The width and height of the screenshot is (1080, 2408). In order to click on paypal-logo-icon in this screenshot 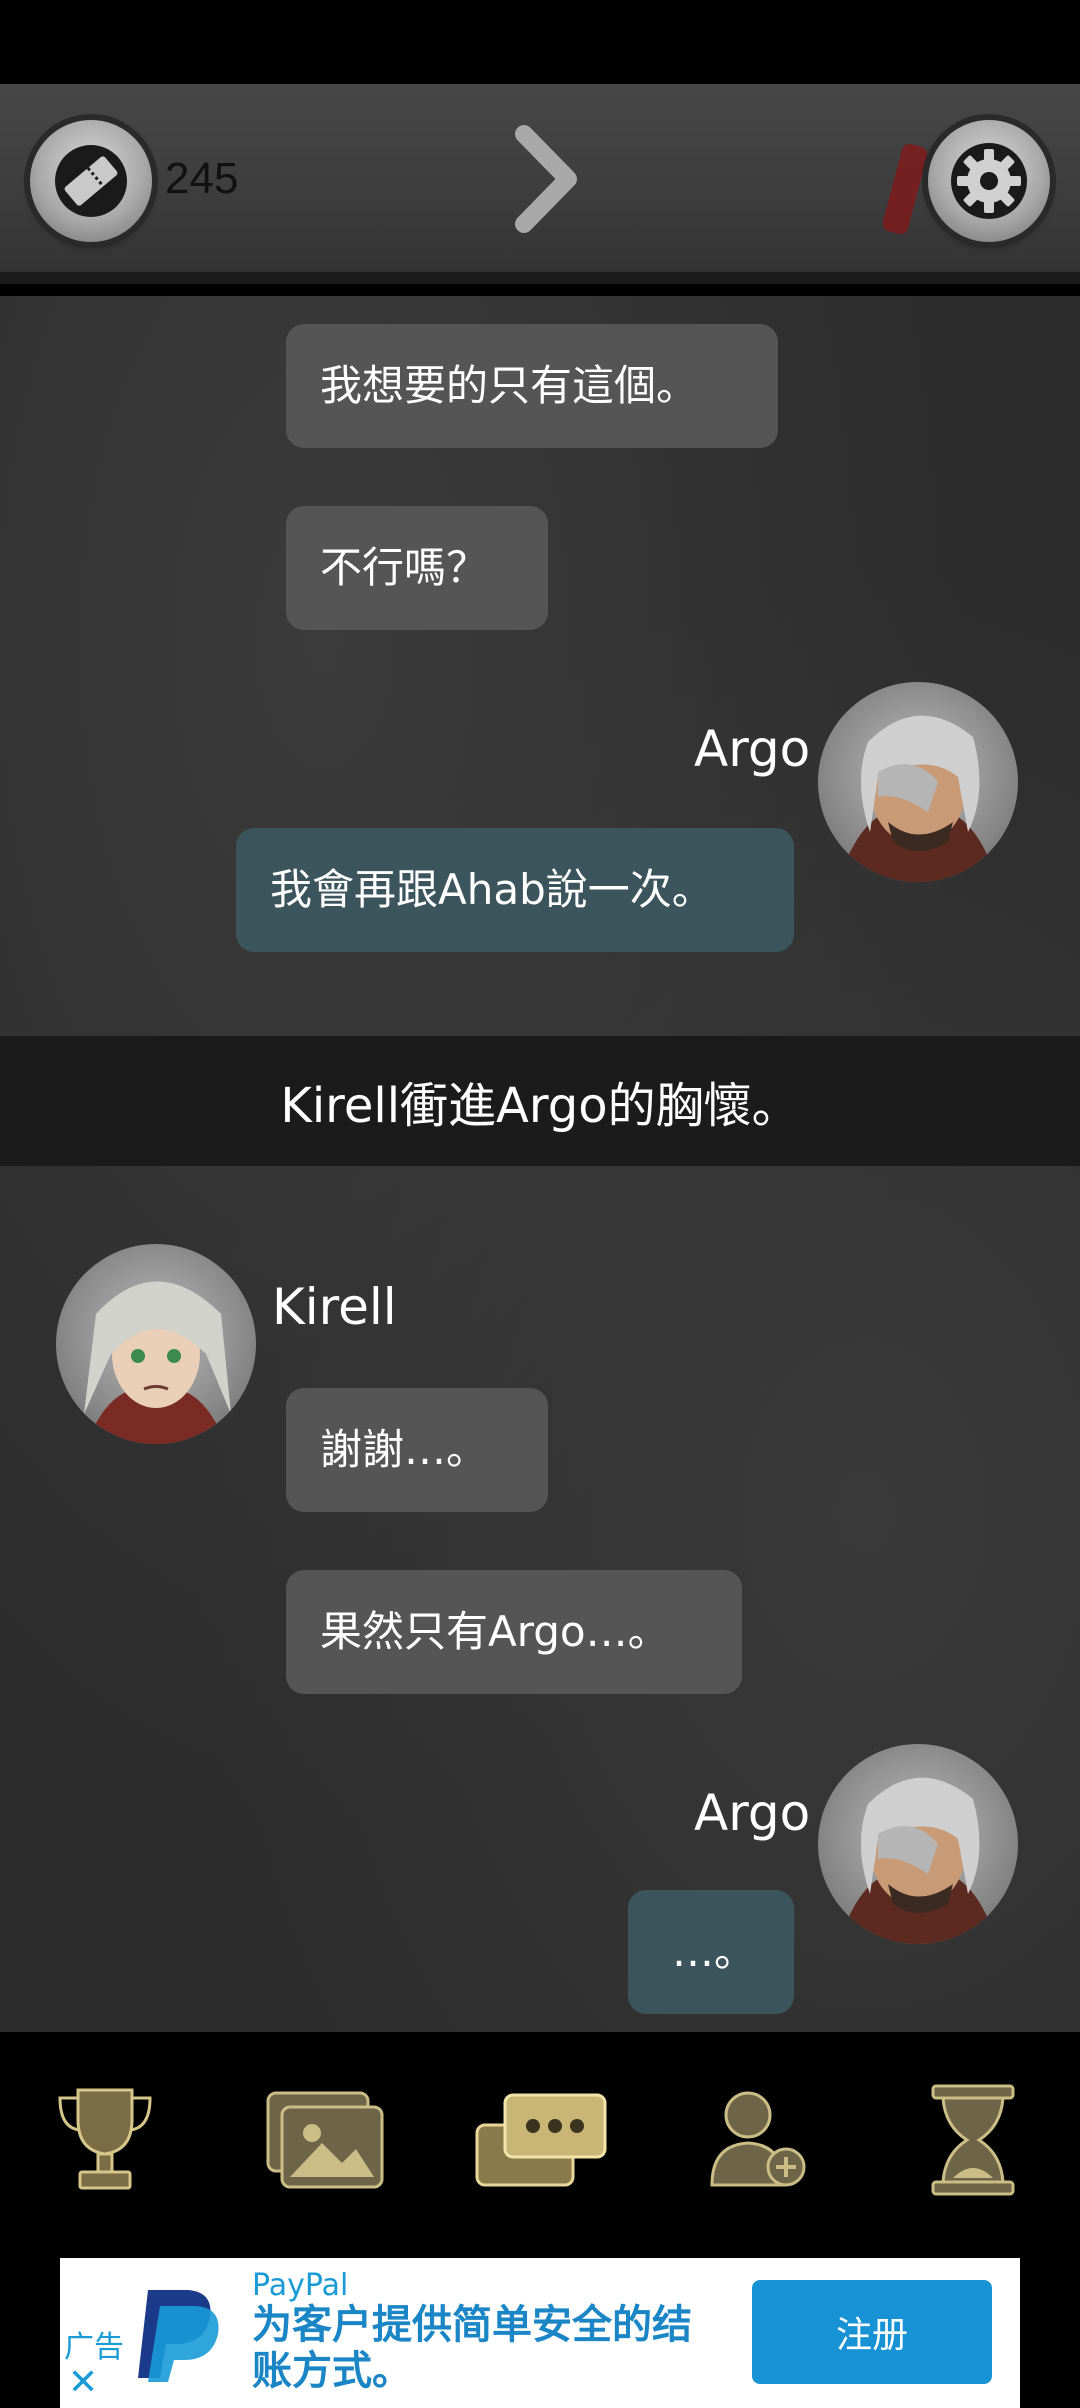, I will do `click(178, 2336)`.